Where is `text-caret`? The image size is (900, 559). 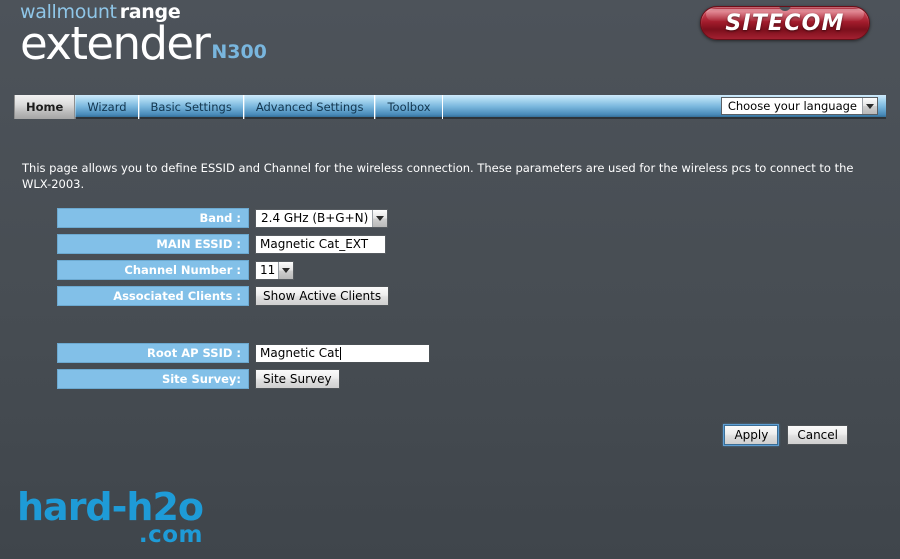 text-caret is located at coordinates (341, 353).